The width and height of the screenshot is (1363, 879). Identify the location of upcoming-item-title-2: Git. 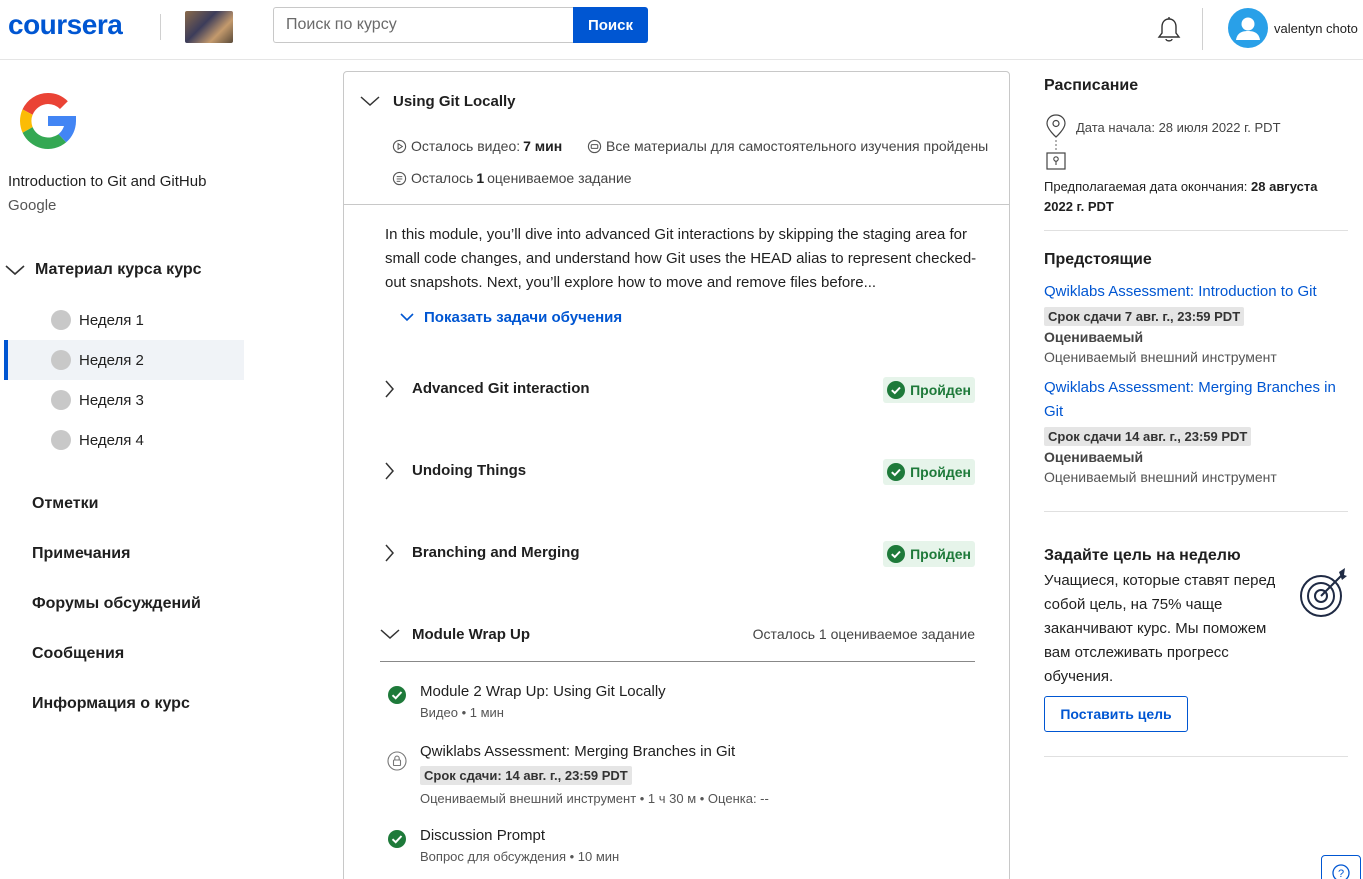
(1054, 411).